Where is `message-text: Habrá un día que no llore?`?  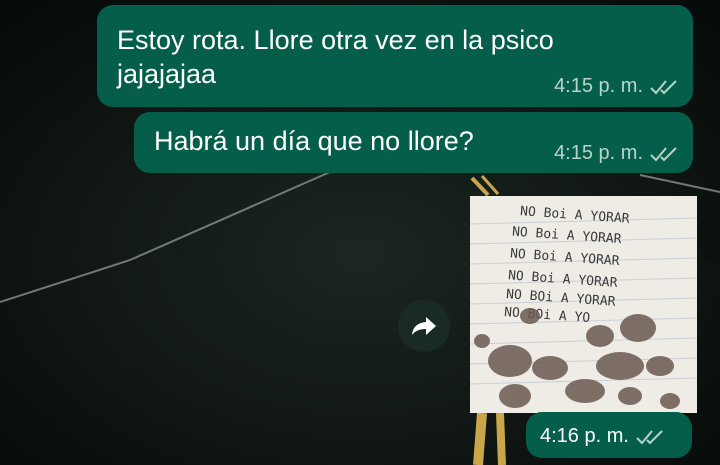 message-text: Habrá un día que no llore? is located at coordinates (314, 141).